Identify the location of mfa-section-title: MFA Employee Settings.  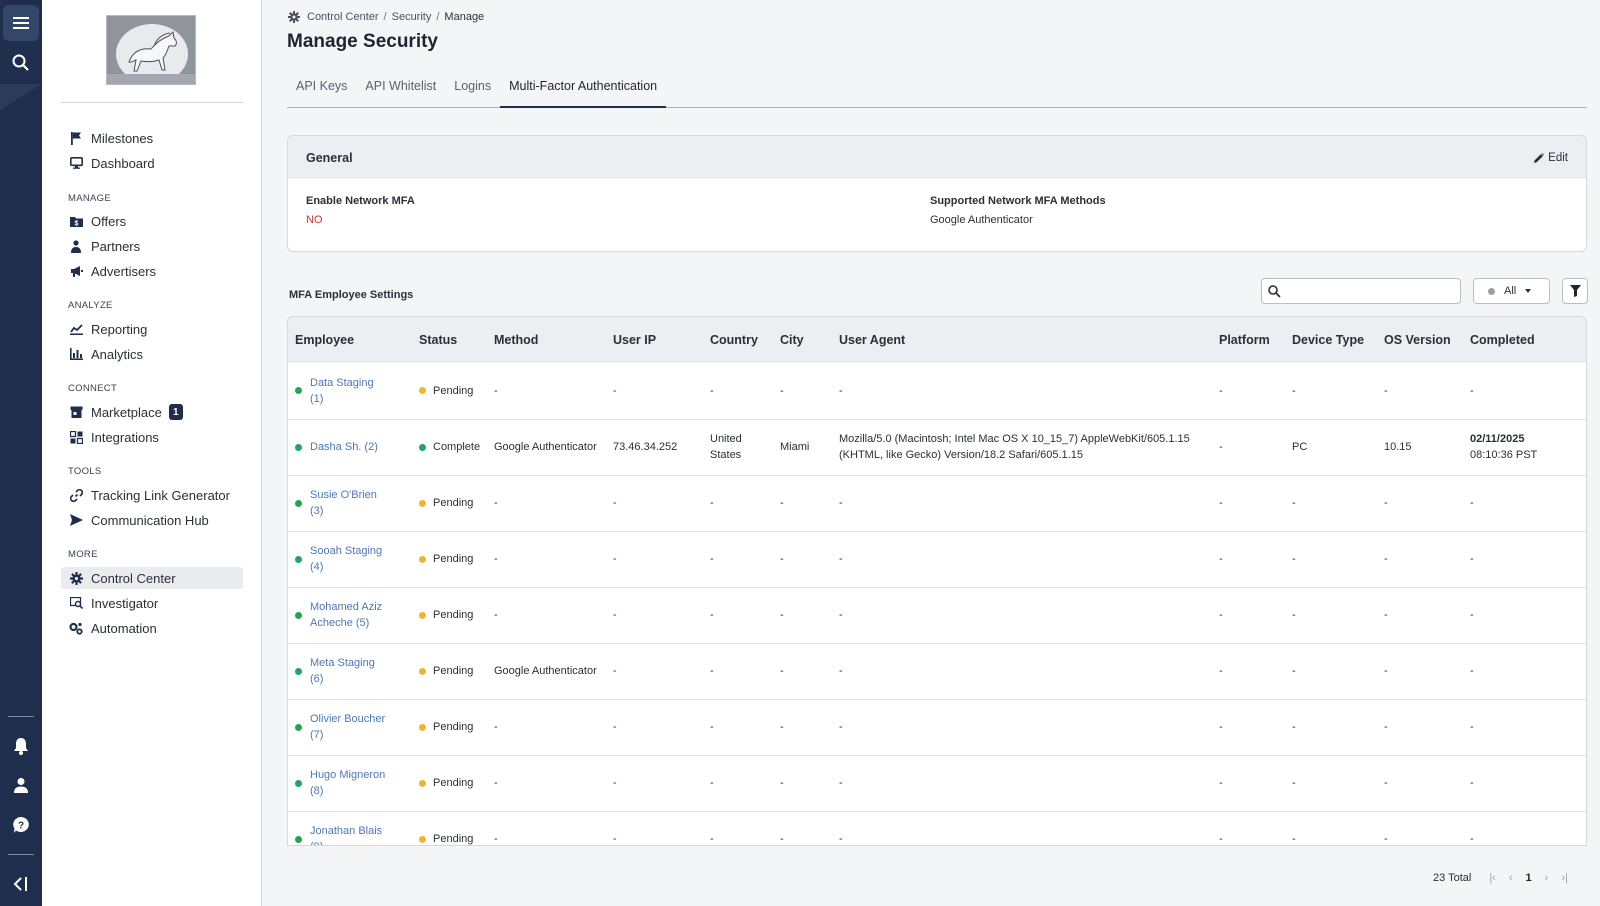
(351, 295).